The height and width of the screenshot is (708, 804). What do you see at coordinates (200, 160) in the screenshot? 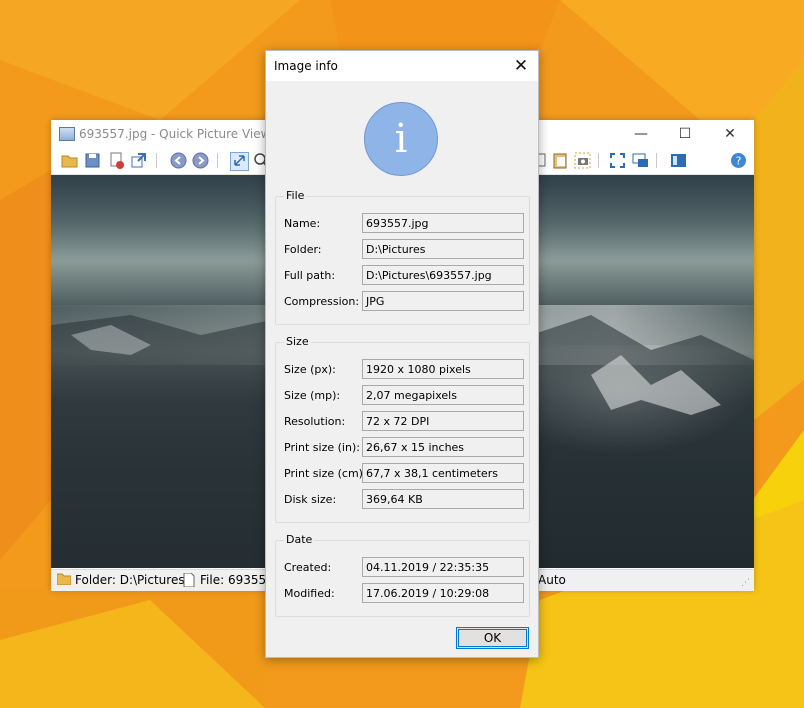
I see `next-image-icon` at bounding box center [200, 160].